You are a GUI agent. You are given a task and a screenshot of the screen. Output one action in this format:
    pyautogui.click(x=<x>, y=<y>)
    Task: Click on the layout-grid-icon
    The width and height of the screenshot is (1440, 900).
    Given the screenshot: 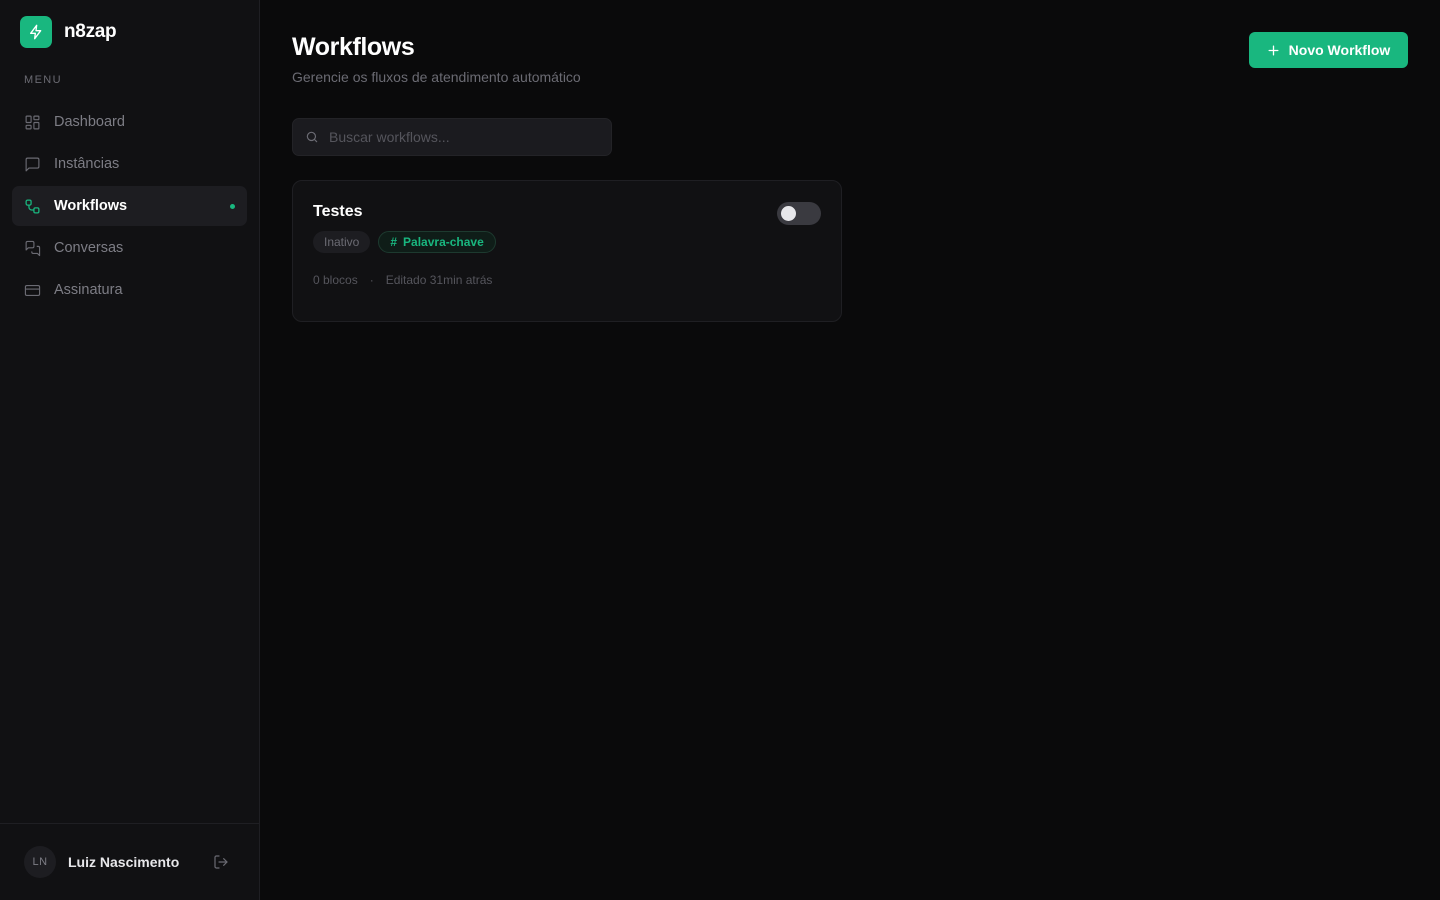 What is the action you would take?
    pyautogui.click(x=32, y=122)
    